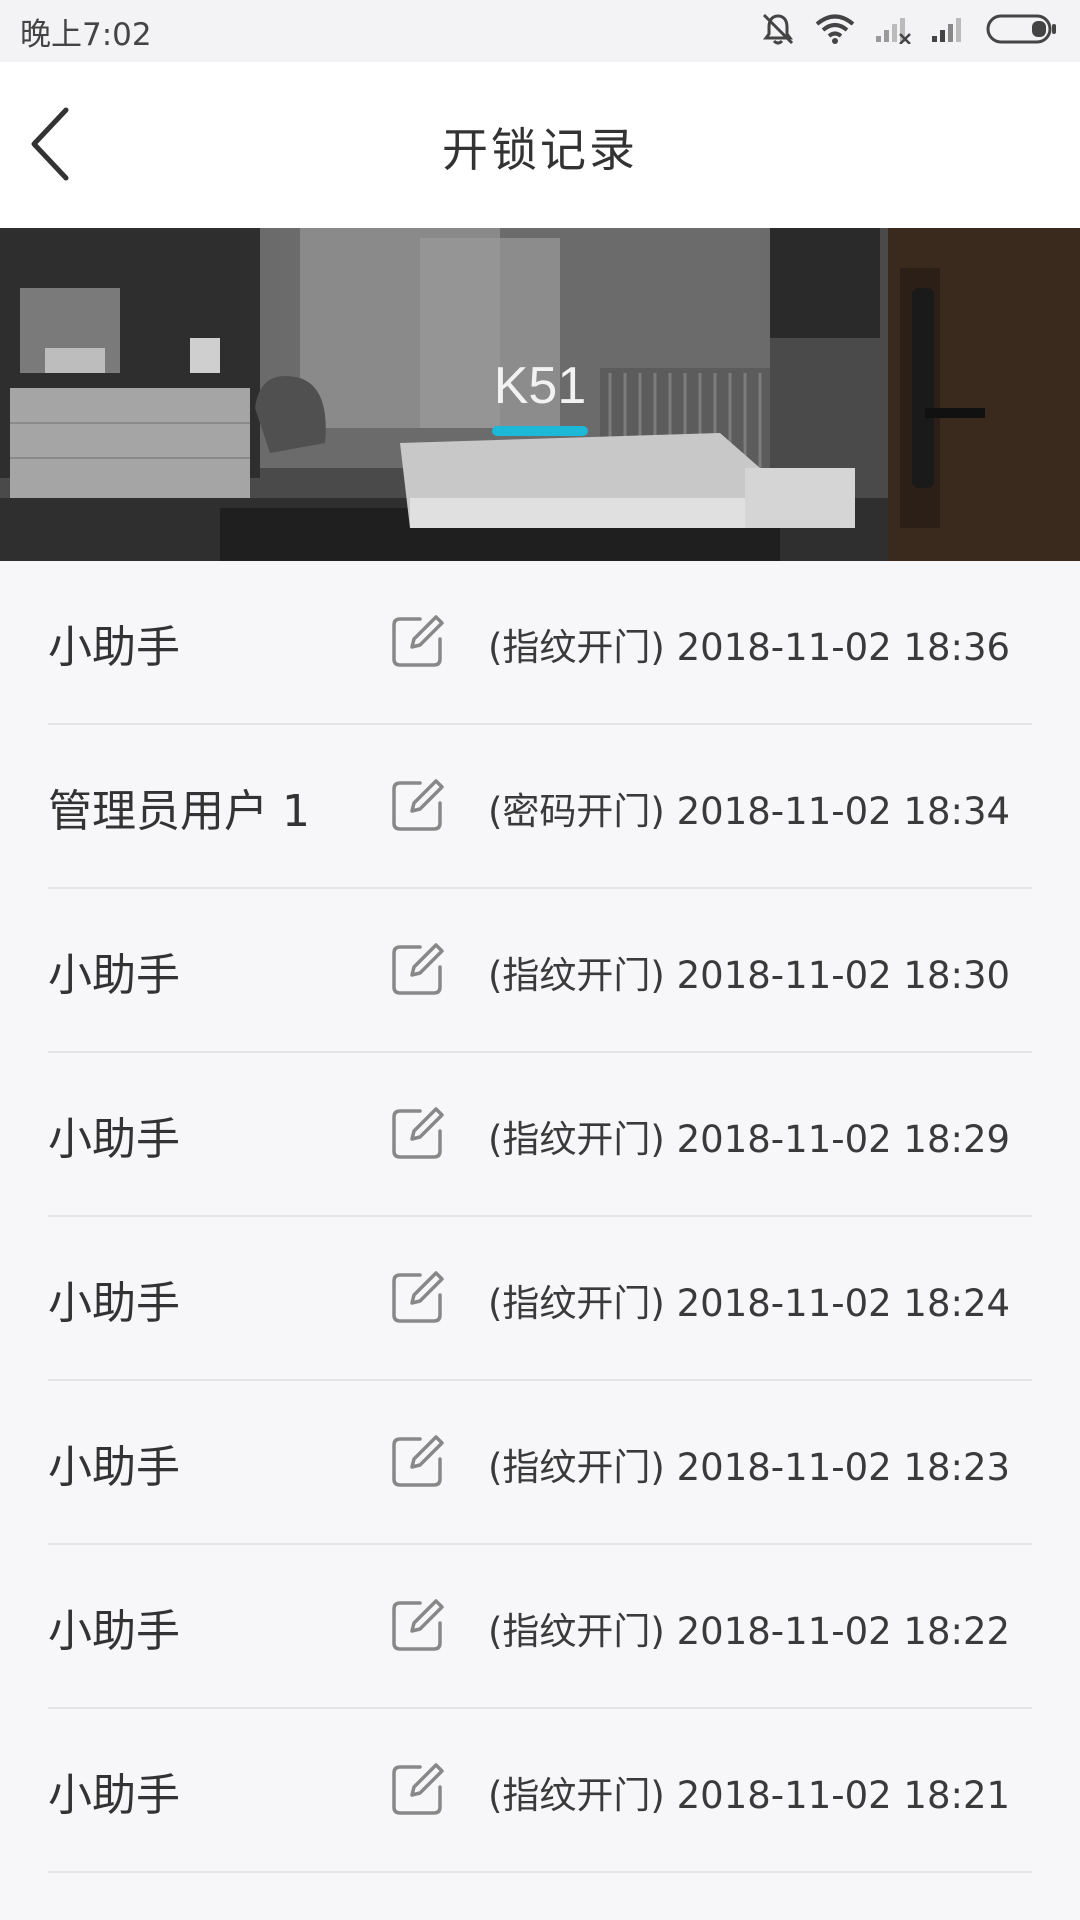 The image size is (1080, 1920). I want to click on tab-indicator, so click(540, 431).